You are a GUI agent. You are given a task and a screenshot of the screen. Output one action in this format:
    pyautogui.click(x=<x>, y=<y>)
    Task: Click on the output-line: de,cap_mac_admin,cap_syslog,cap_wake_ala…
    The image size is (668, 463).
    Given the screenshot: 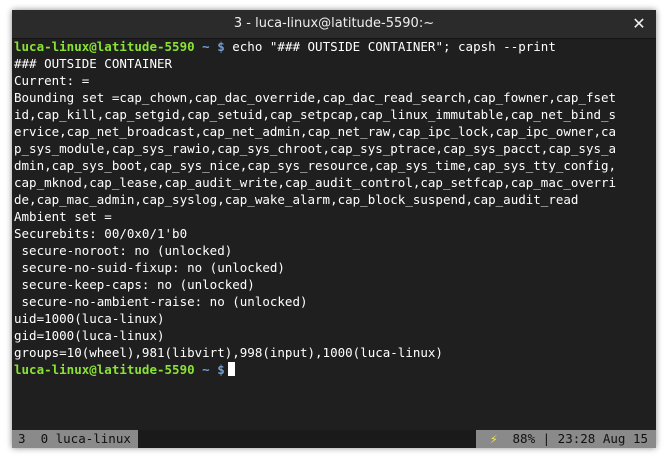 What is the action you would take?
    pyautogui.click(x=296, y=199)
    